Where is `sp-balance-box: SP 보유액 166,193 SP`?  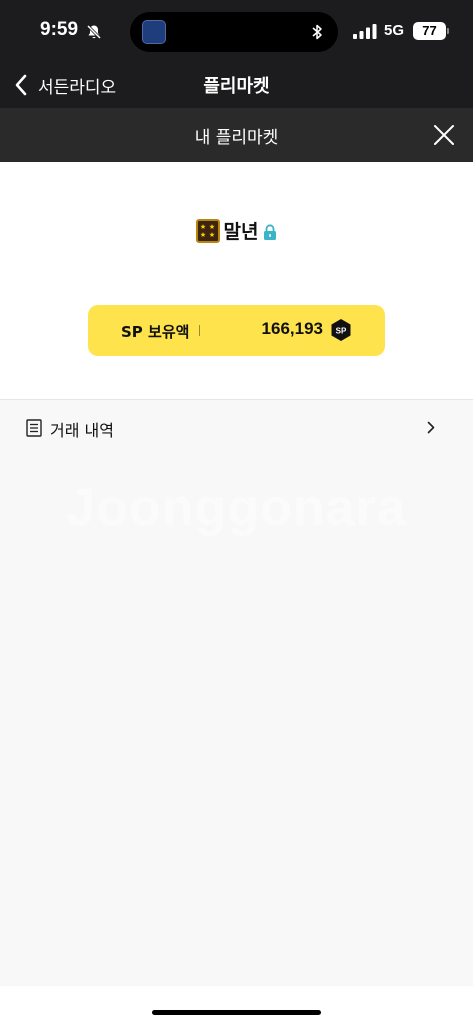 sp-balance-box: SP 보유액 166,193 SP is located at coordinates (236, 330).